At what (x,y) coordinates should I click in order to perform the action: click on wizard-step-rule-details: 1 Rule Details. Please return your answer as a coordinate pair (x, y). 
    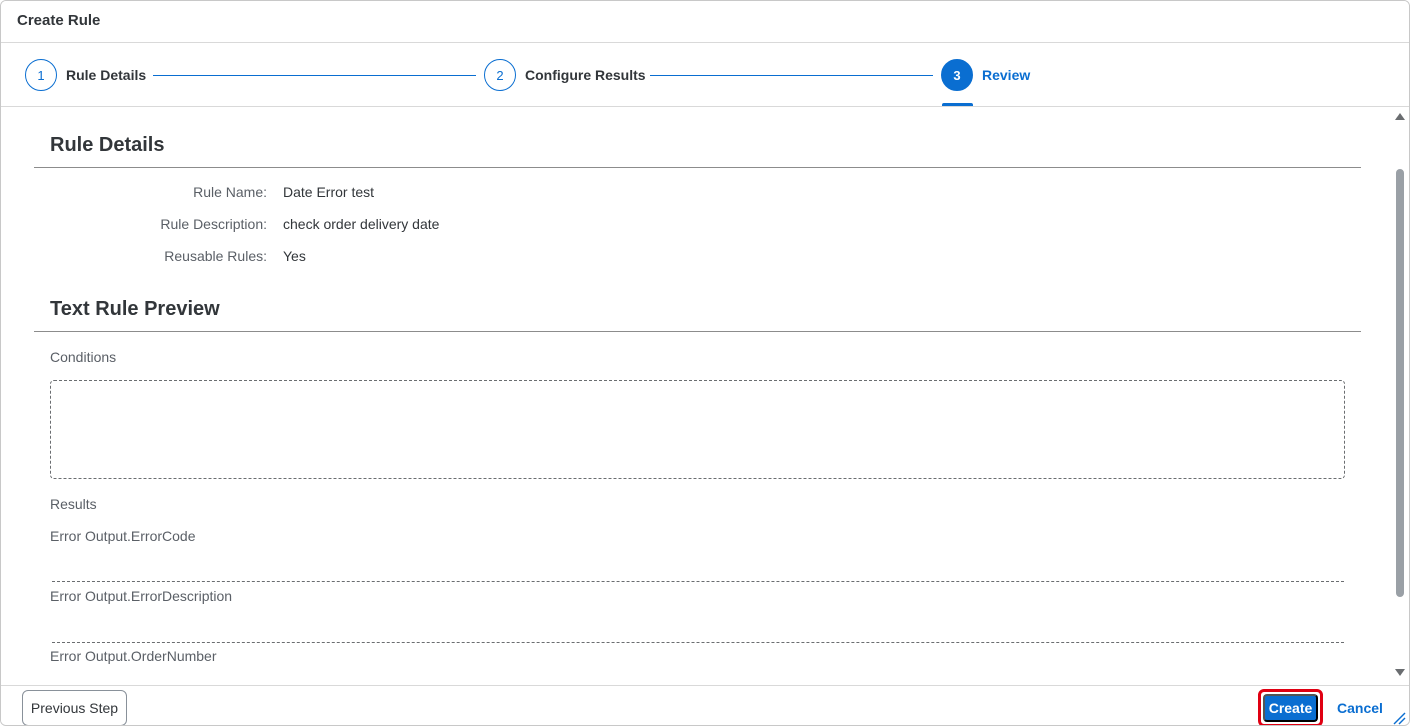
    Looking at the image, I should click on (85, 75).